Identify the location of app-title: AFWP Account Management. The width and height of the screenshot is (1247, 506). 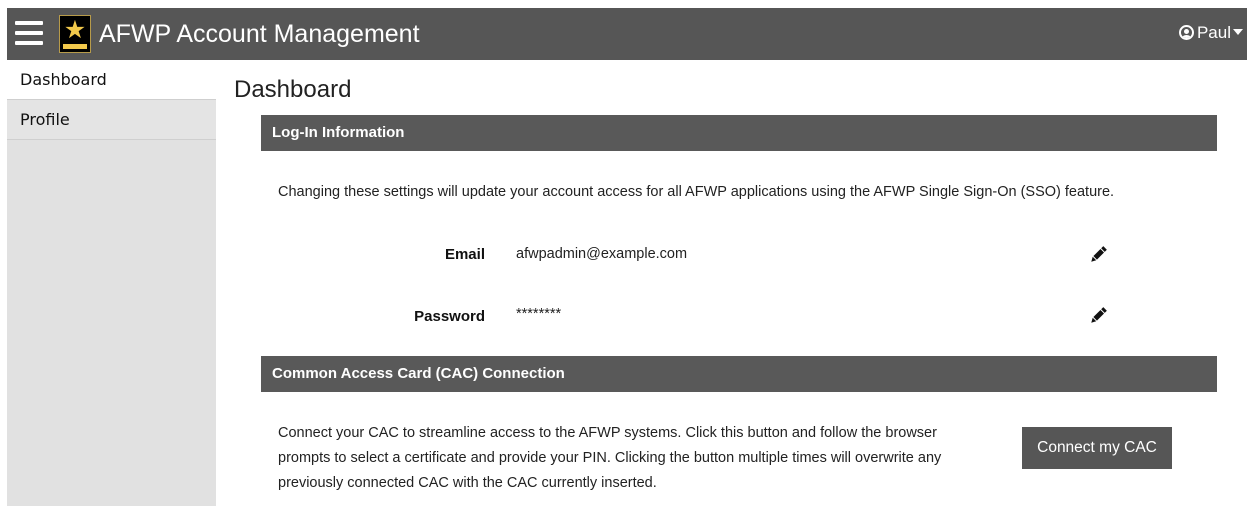
(259, 34).